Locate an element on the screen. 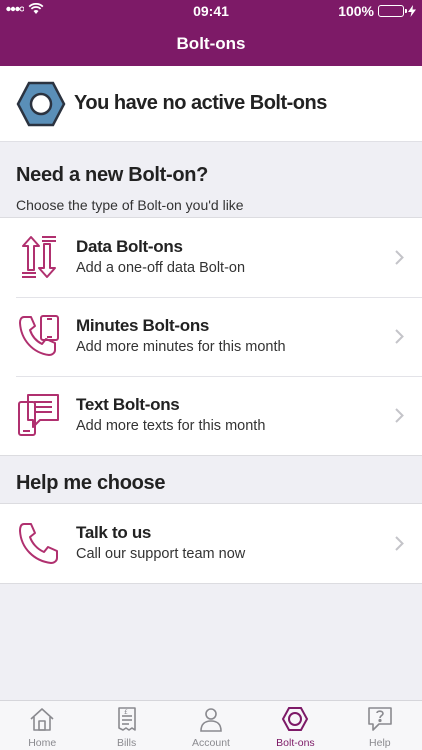 The height and width of the screenshot is (750, 422). list-item-description: Add more minutes for this month is located at coordinates (181, 347).